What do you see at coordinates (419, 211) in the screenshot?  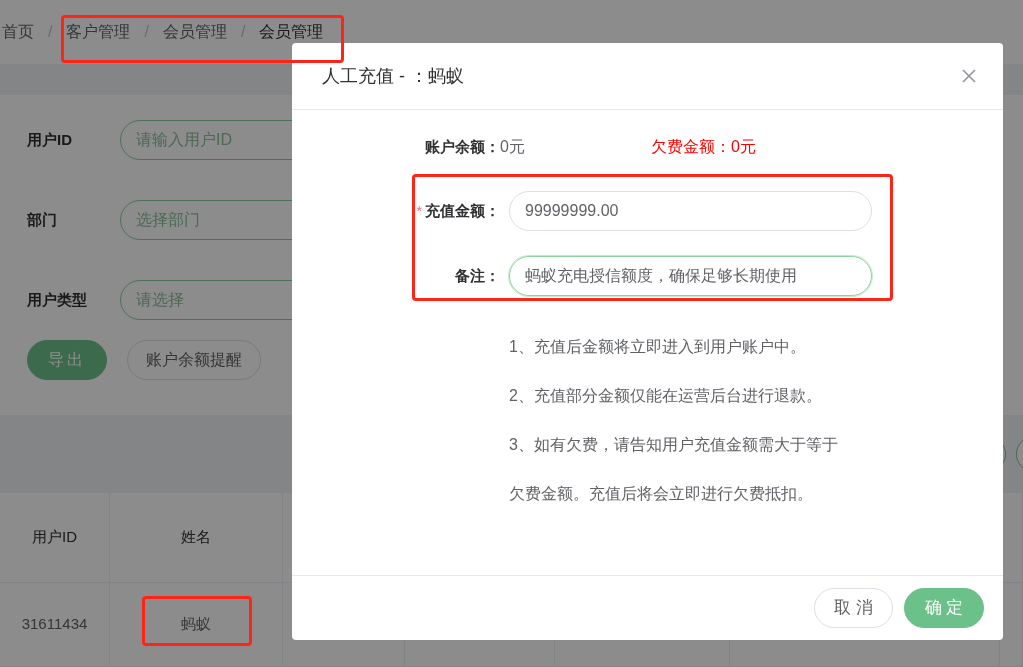 I see `required-mark: *` at bounding box center [419, 211].